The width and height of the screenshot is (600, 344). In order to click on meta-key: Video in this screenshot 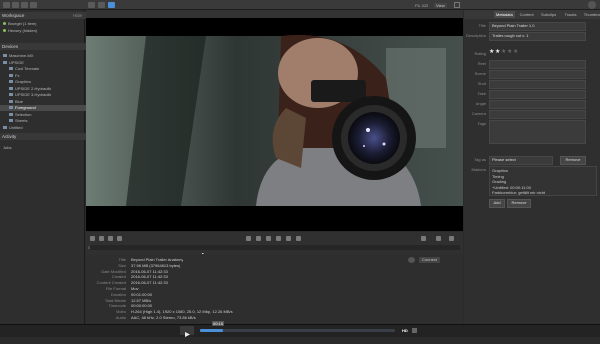, I will do `click(120, 312)`.